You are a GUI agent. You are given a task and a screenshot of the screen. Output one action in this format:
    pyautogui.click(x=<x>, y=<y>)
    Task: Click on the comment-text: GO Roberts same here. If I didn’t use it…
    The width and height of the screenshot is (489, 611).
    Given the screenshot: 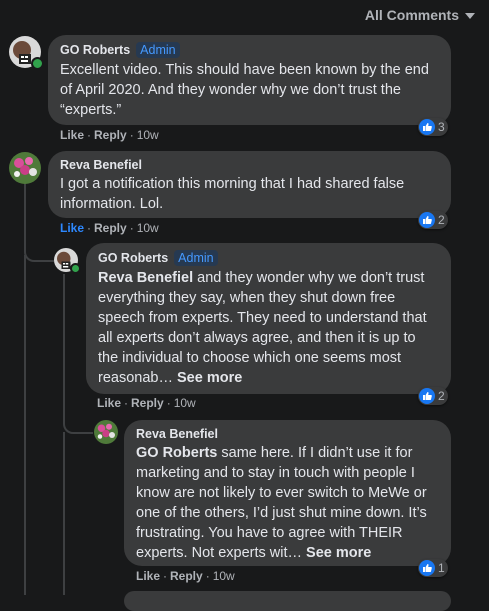 What is the action you would take?
    pyautogui.click(x=287, y=503)
    